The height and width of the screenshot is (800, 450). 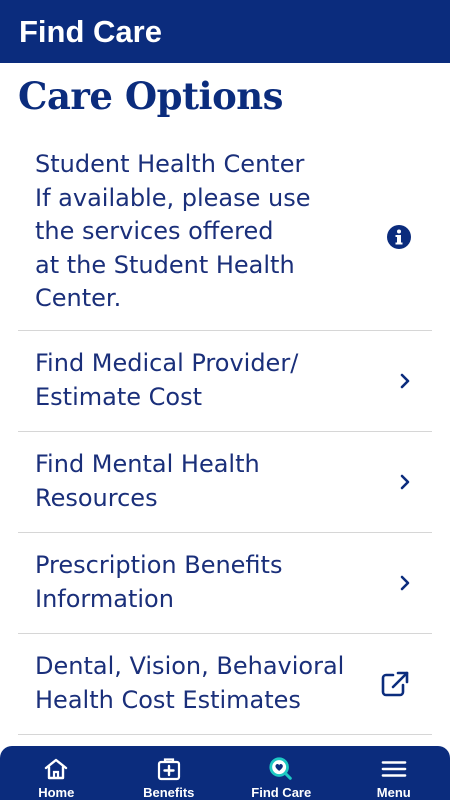 I want to click on nav-label: Benefits, so click(x=169, y=792).